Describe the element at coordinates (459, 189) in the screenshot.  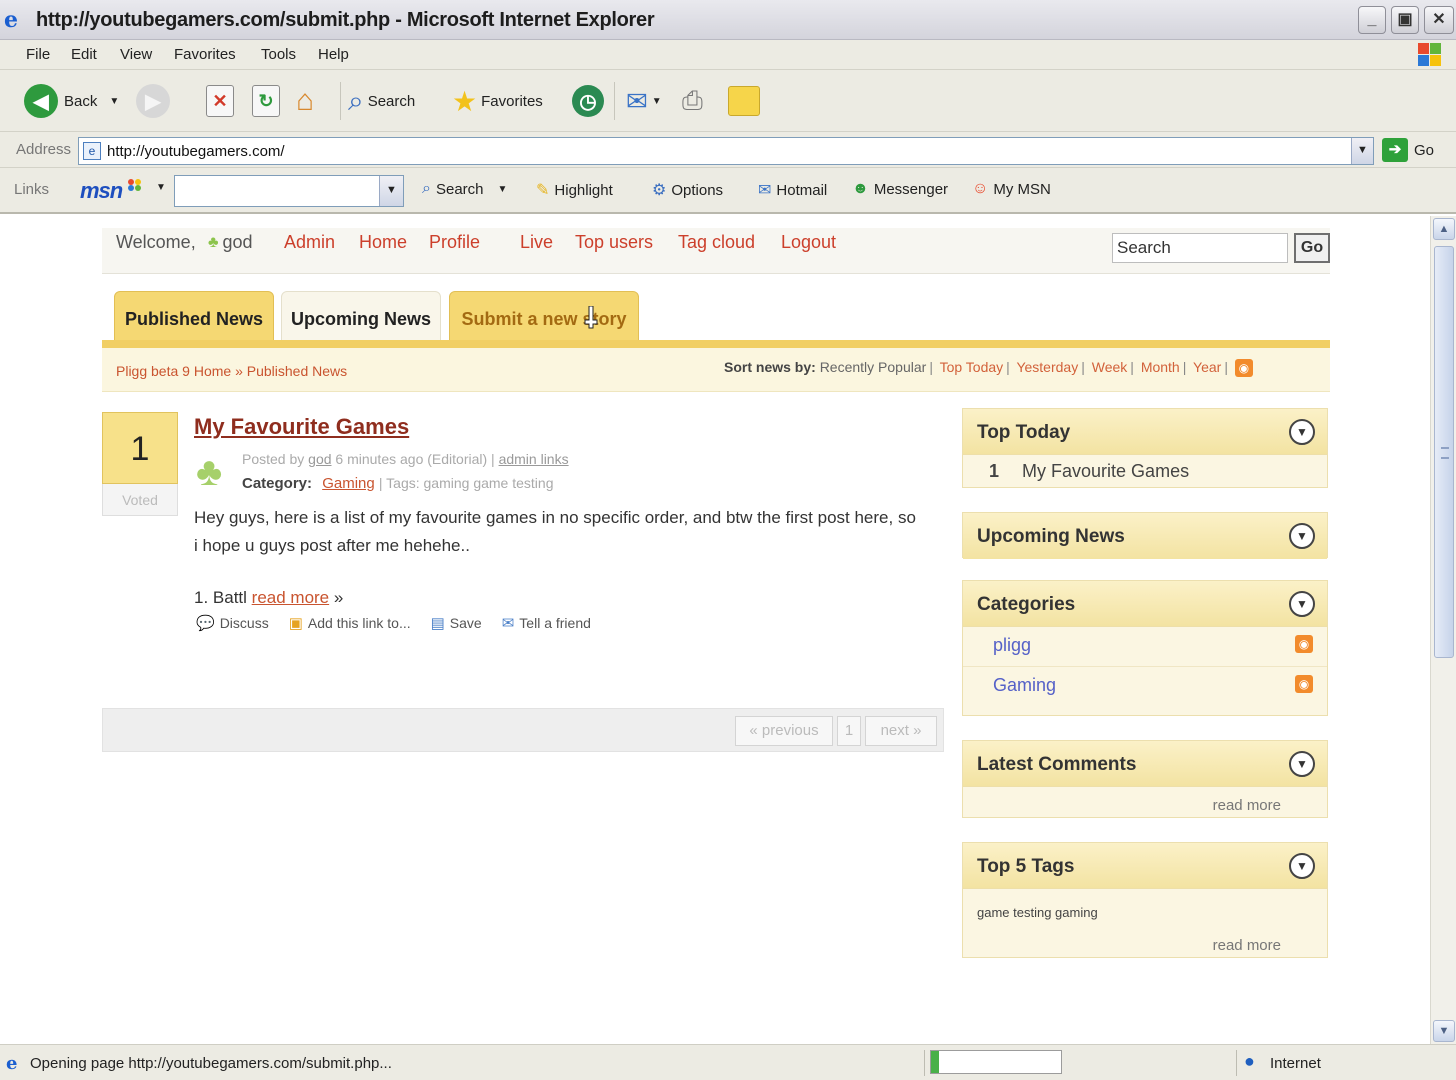
I see `msn-search-label: Search` at that location.